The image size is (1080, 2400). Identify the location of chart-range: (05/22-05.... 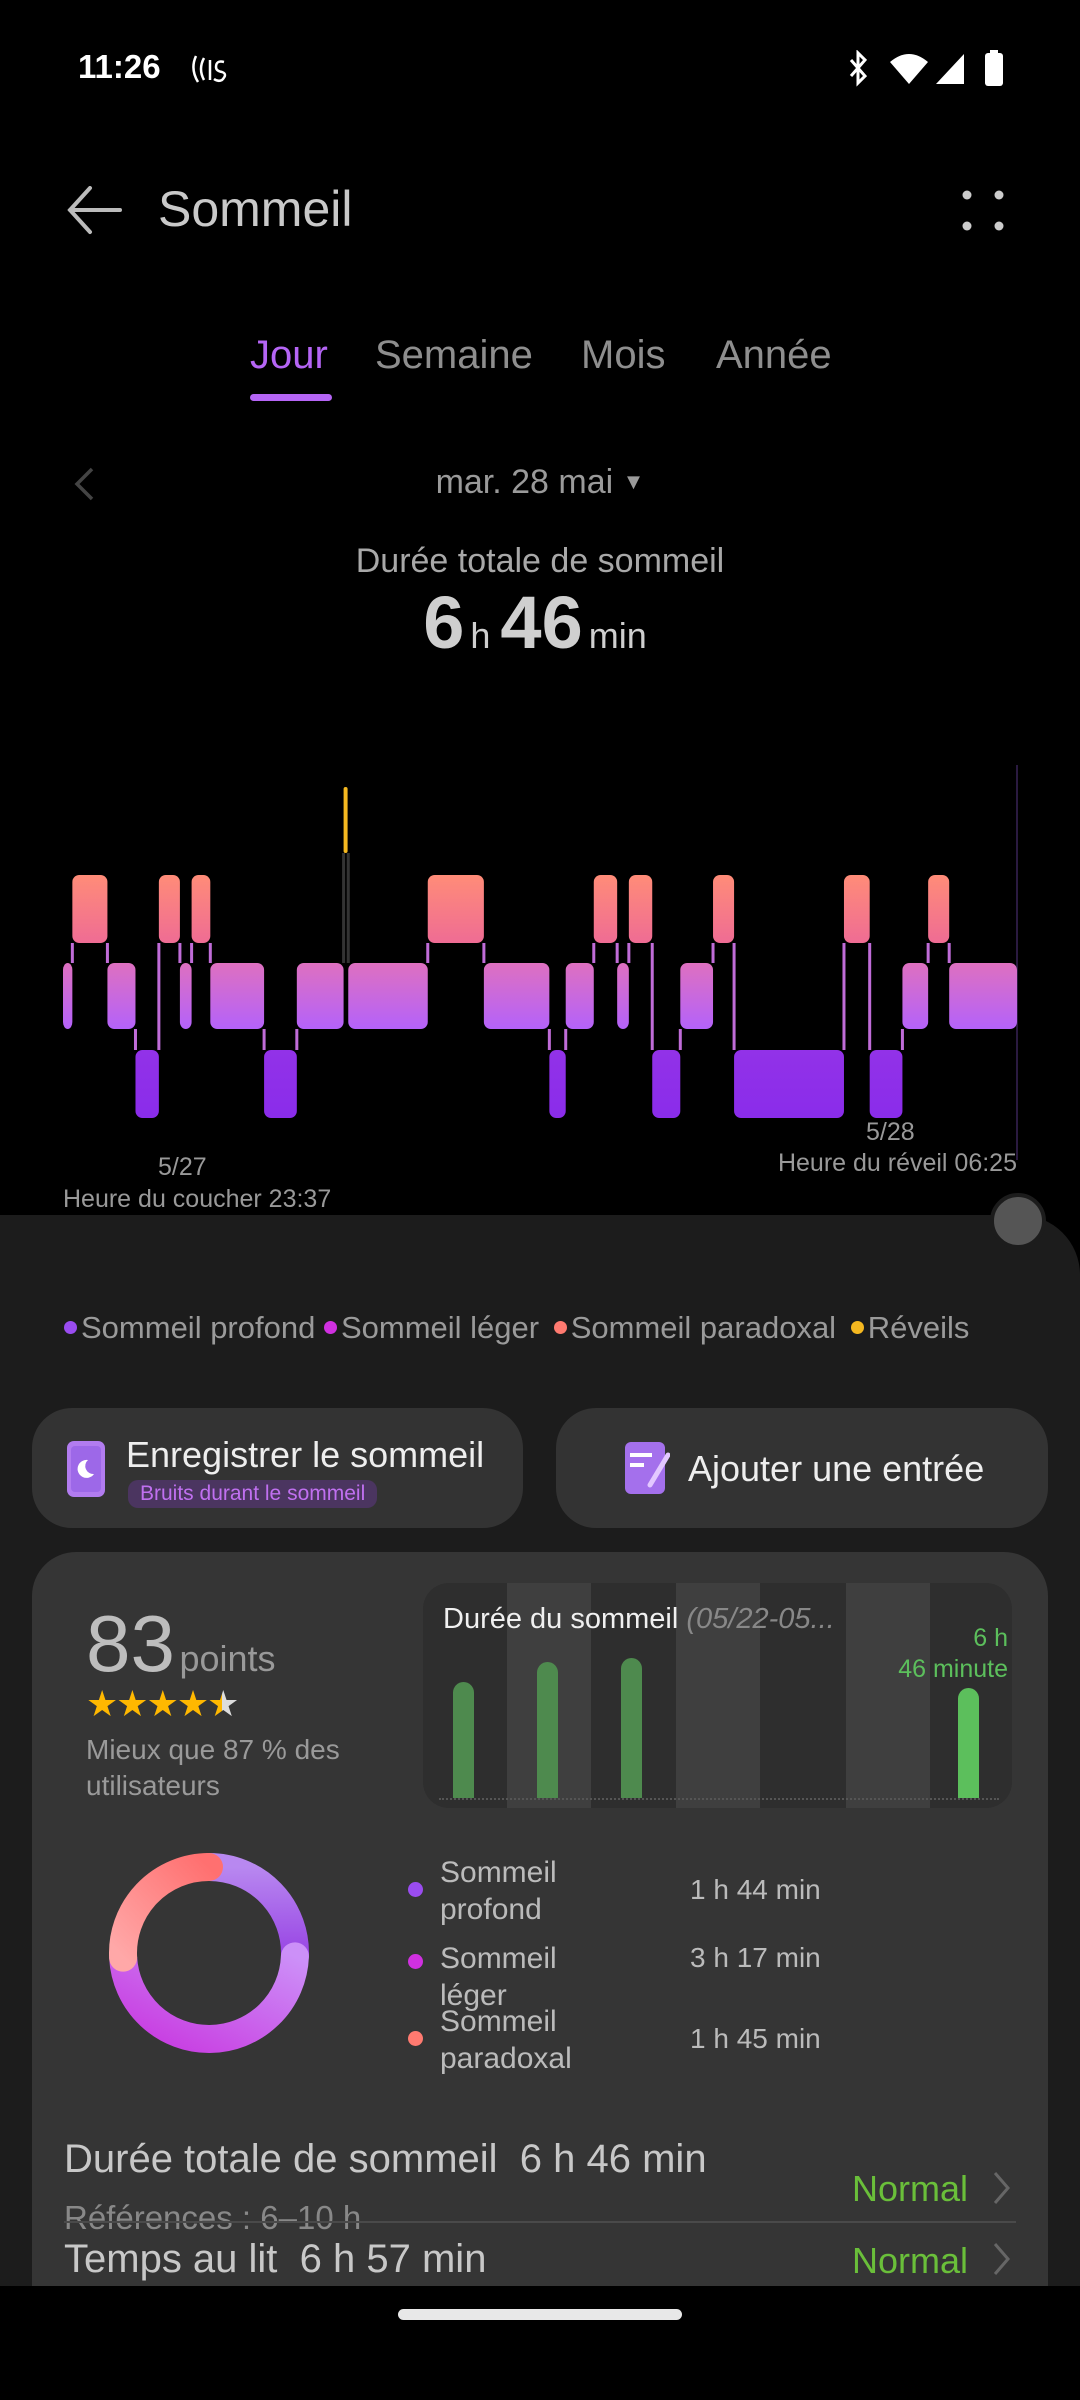
(760, 1619).